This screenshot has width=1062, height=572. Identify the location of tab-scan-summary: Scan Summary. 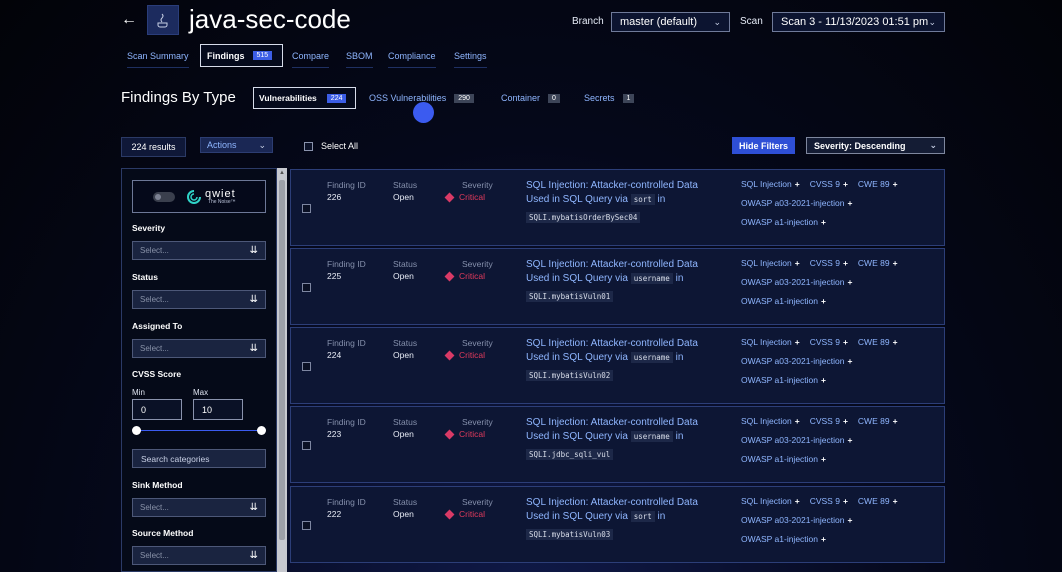
(158, 59).